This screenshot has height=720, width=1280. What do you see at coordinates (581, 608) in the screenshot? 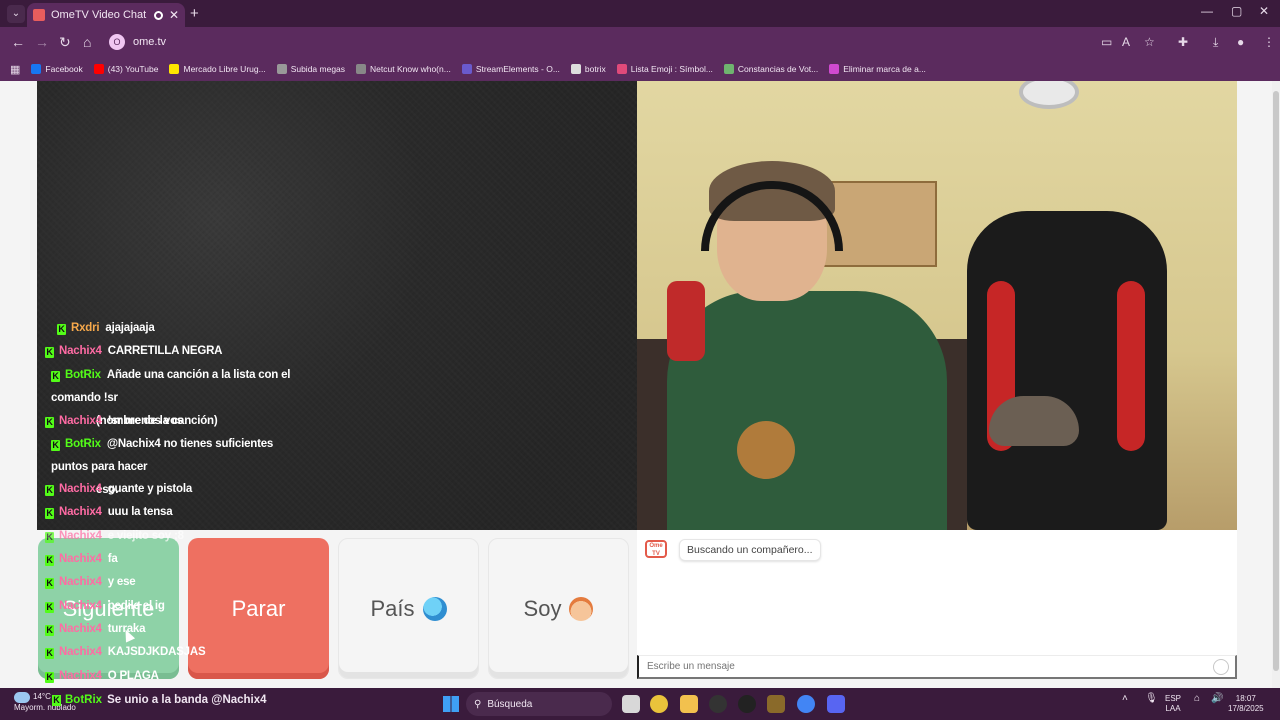
I see `person-icon` at bounding box center [581, 608].